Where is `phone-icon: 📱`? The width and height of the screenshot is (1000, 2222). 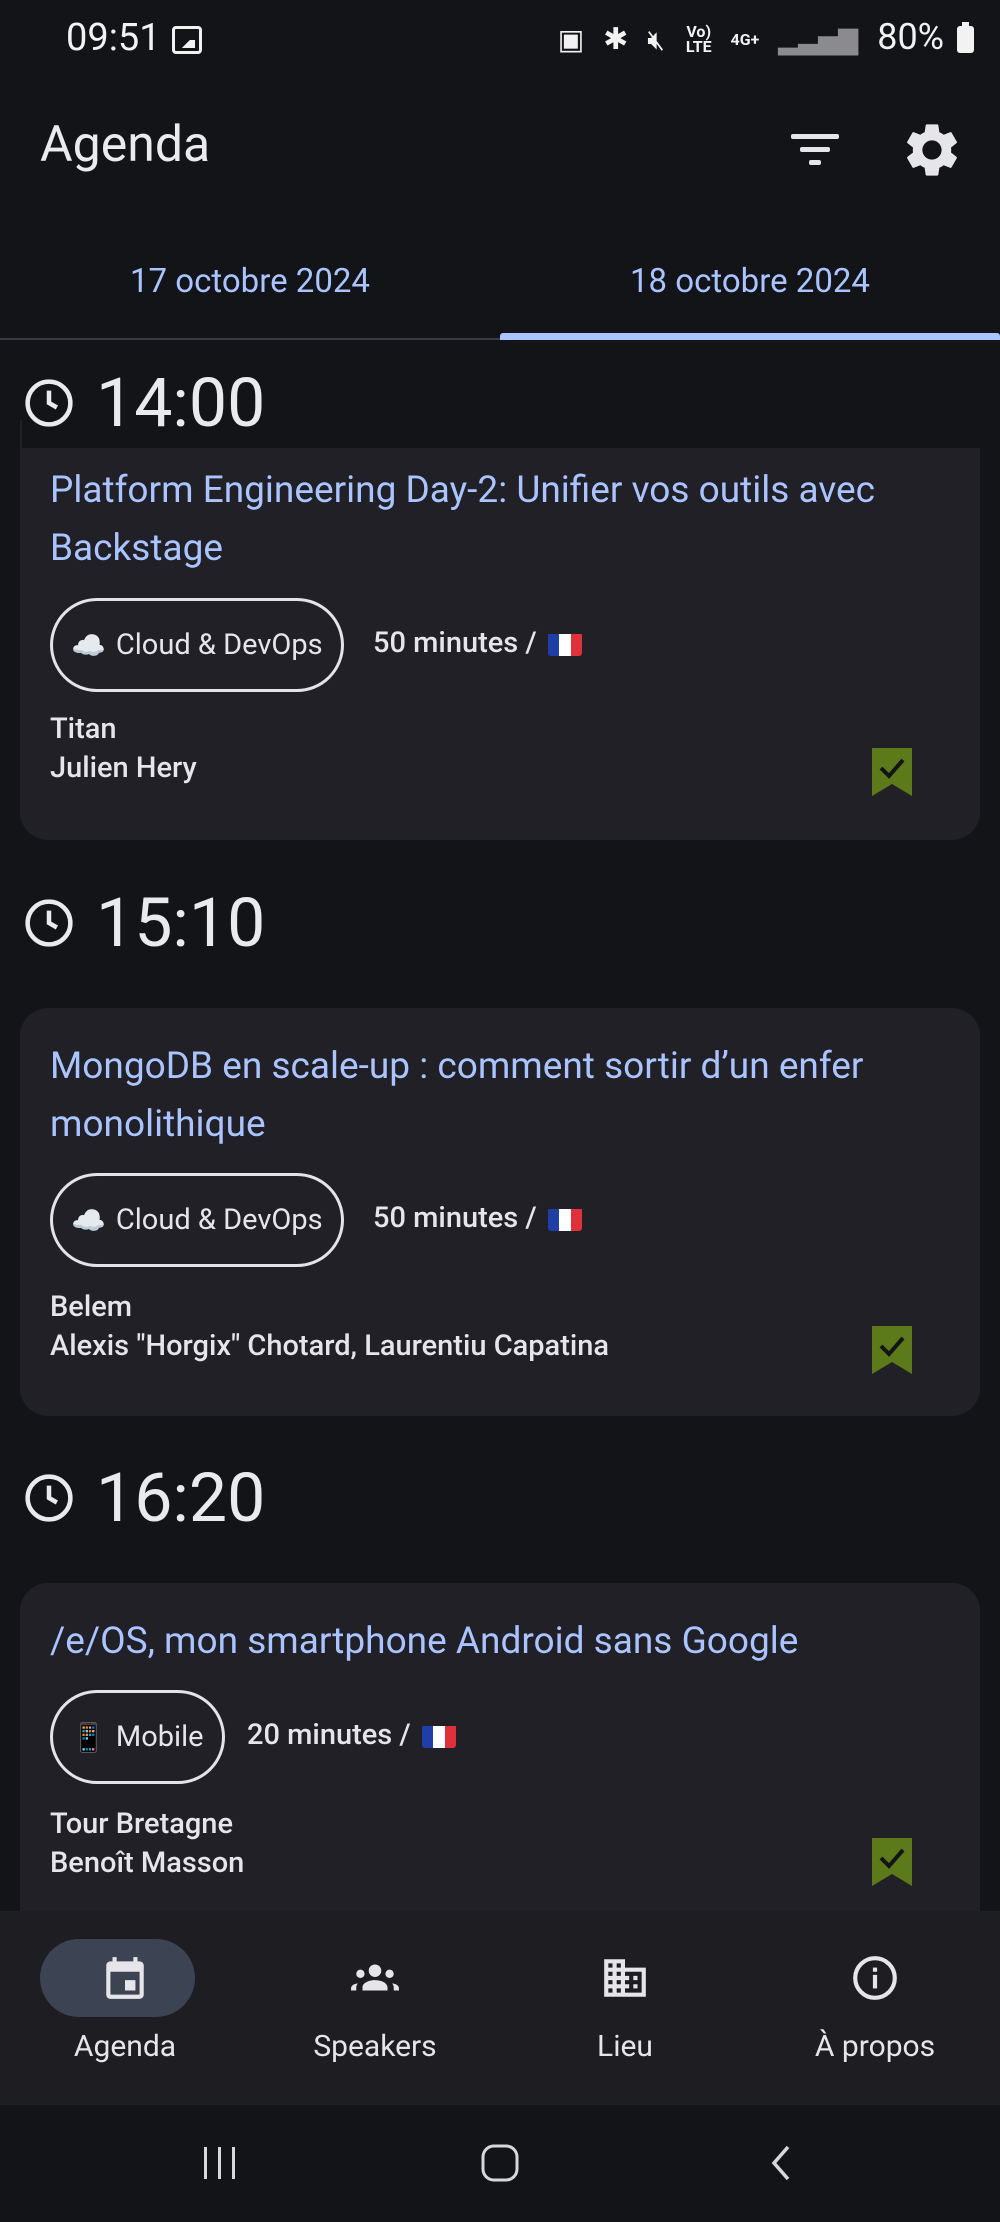
phone-icon: 📱 is located at coordinates (88, 1737).